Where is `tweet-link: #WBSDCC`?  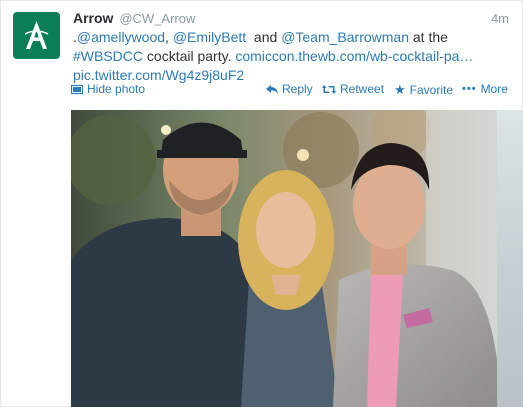 tweet-link: #WBSDCC is located at coordinates (108, 56).